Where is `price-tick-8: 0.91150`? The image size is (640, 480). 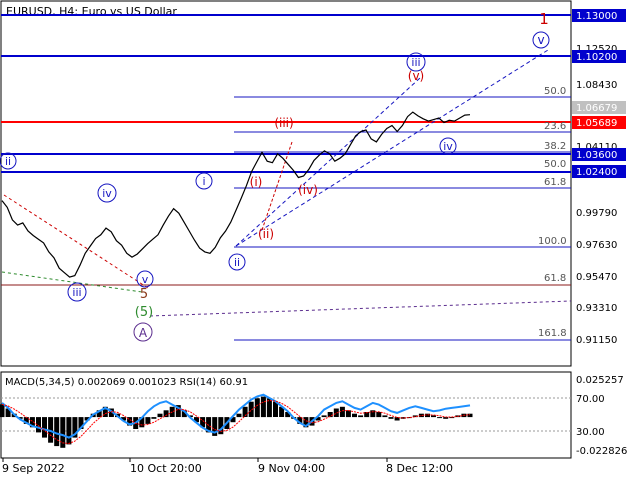
price-tick-8: 0.91150 is located at coordinates (596, 340).